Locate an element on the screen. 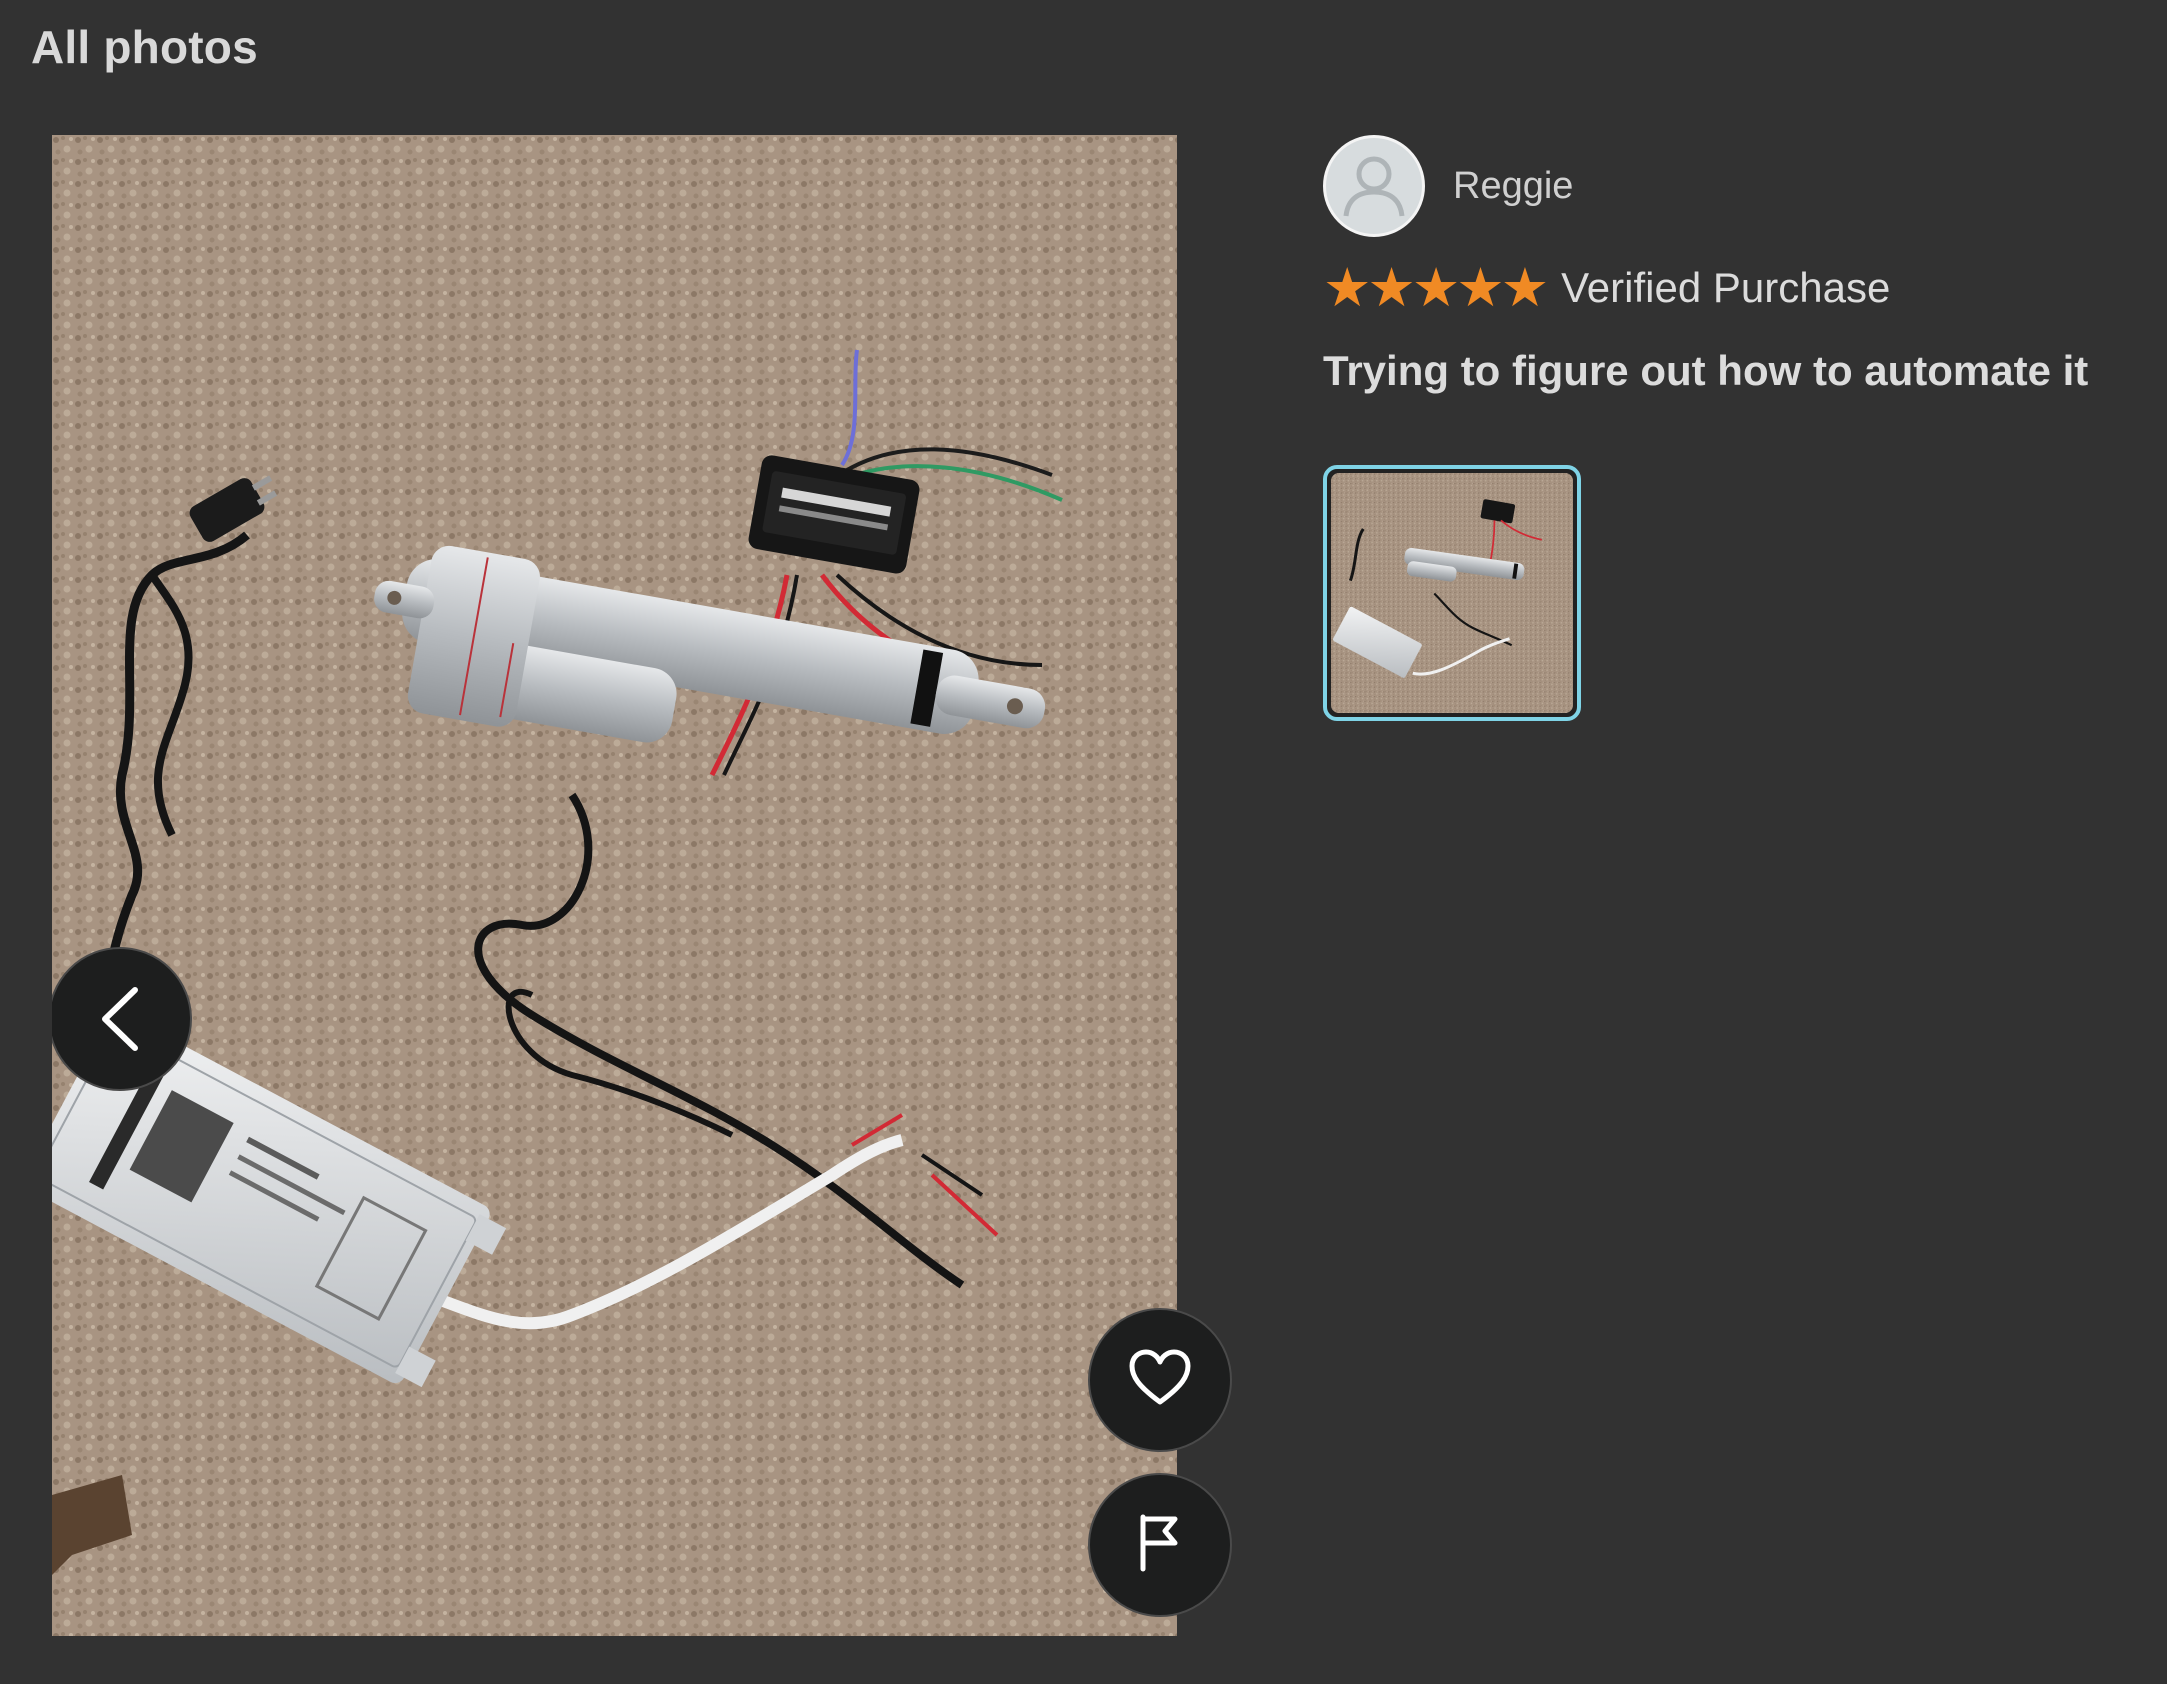 The width and height of the screenshot is (2167, 1684). user-silhouette-icon is located at coordinates (1374, 186).